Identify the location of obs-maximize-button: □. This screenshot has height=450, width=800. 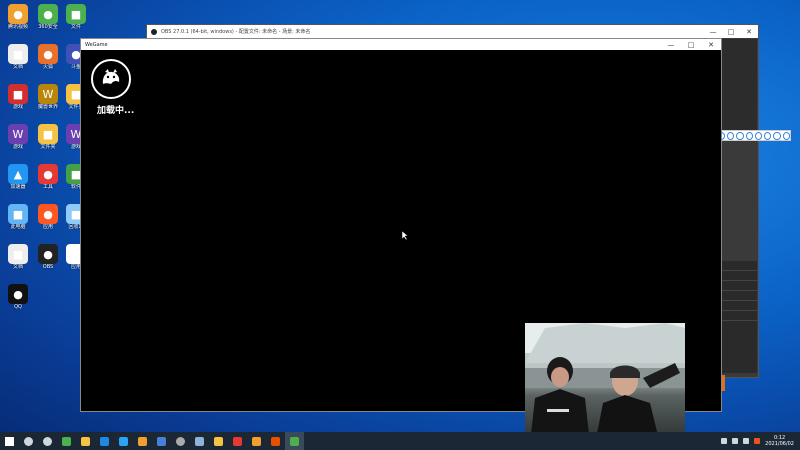
(731, 32).